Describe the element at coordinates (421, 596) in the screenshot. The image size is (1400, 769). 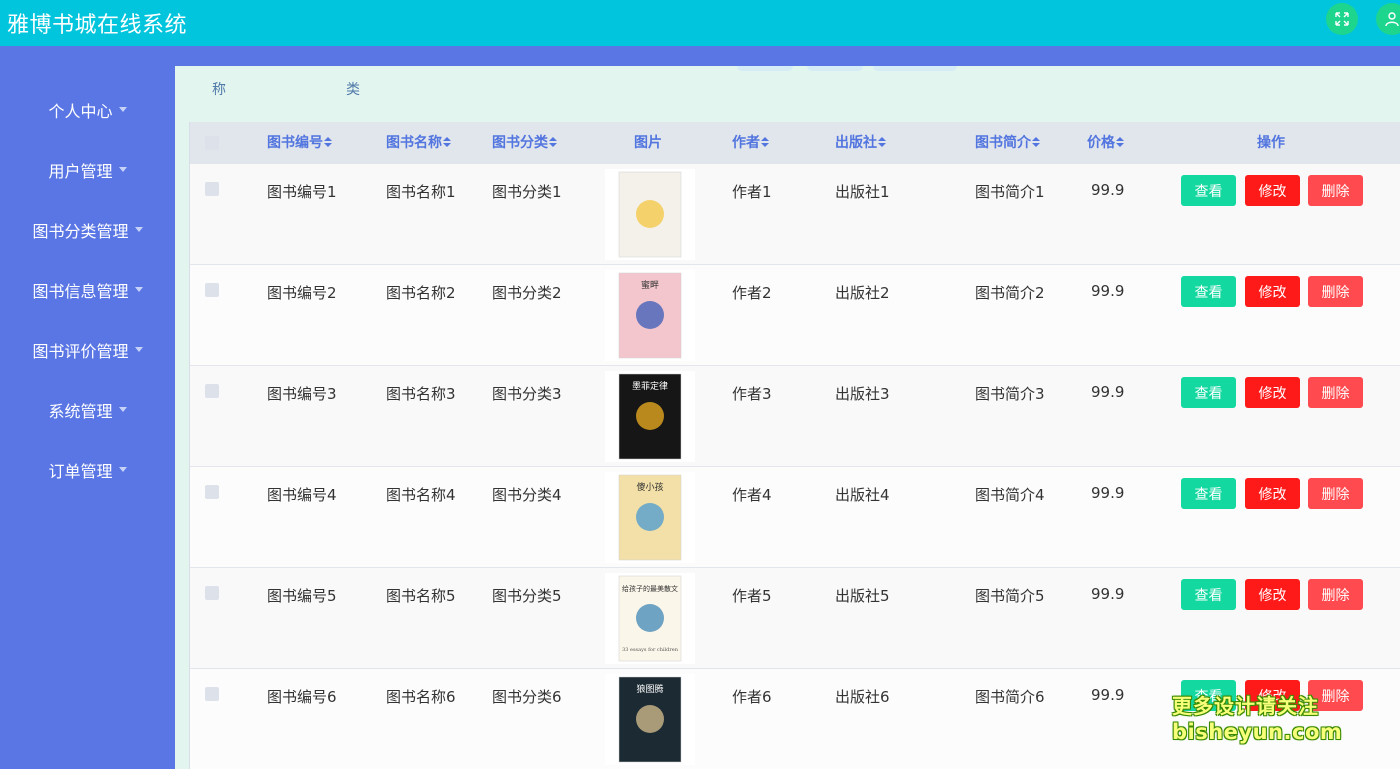
I see `cell-name: 图书名称5` at that location.